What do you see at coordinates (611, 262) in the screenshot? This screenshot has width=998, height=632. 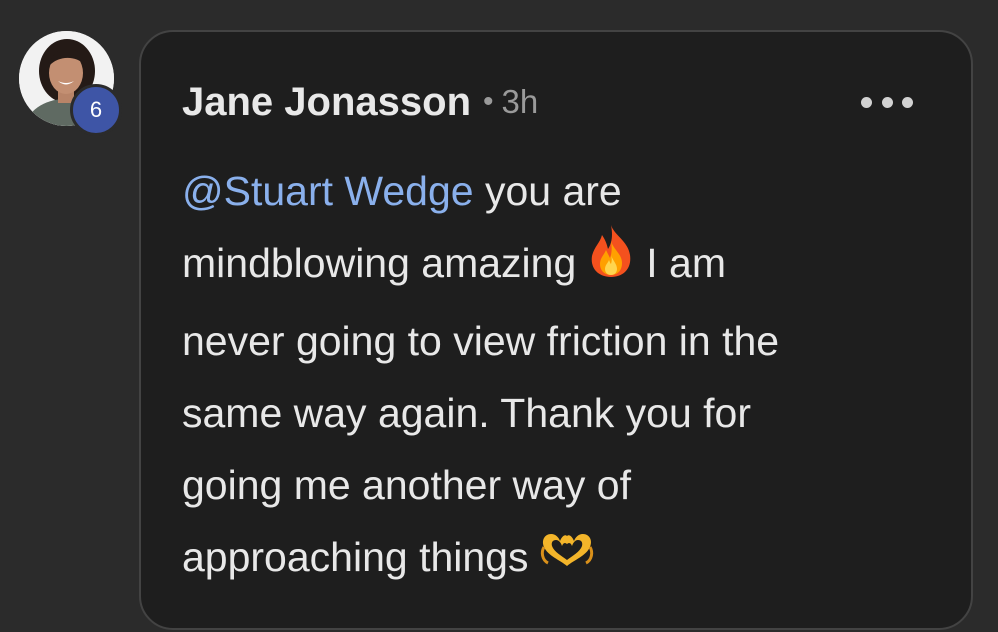 I see `fire-emoji-icon` at bounding box center [611, 262].